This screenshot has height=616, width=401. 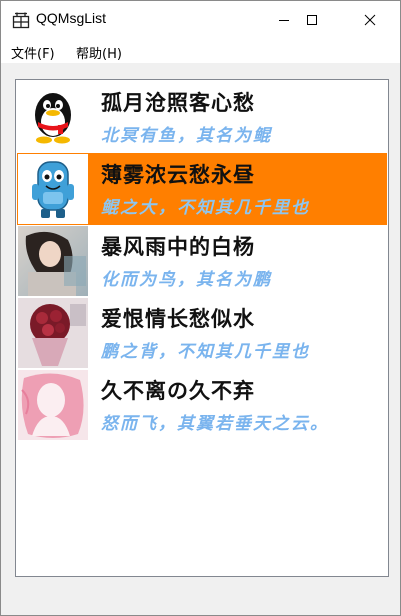 I want to click on menu-bar: 文件(F) 帮助(H), so click(x=200, y=51).